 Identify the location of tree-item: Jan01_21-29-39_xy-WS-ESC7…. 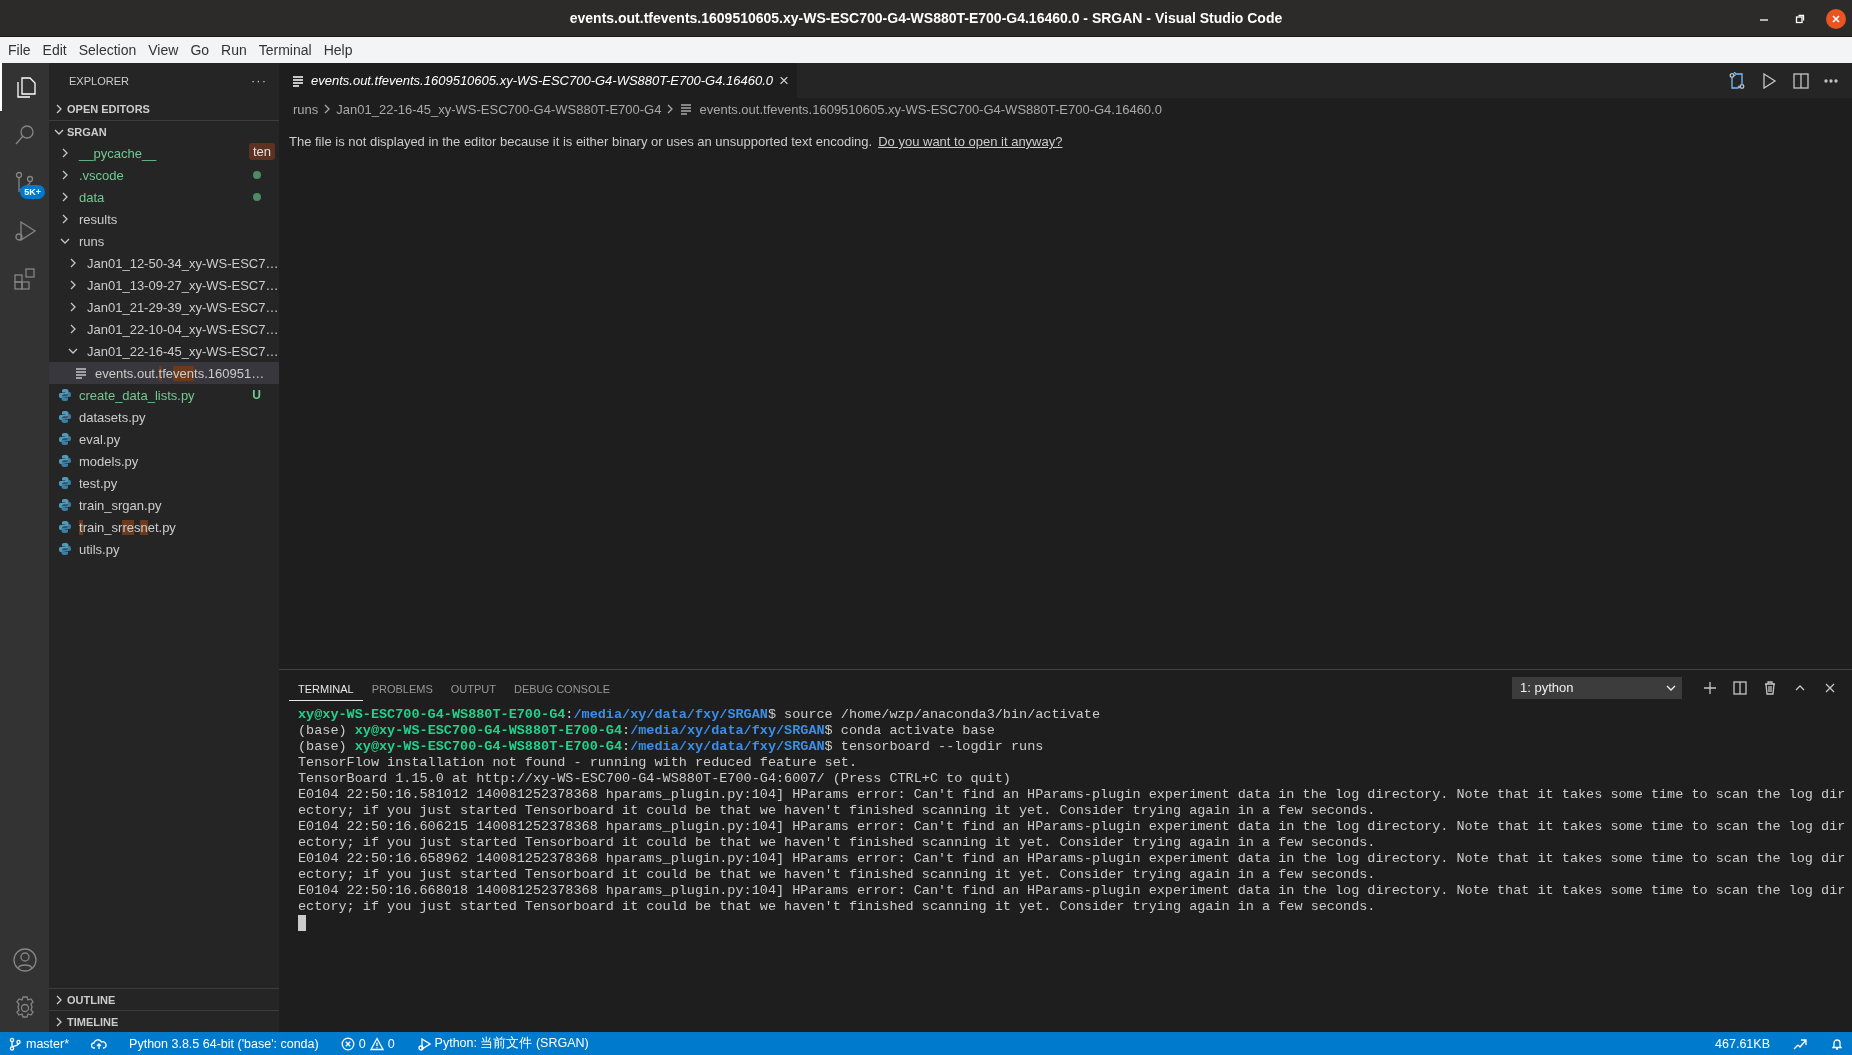
(164, 307).